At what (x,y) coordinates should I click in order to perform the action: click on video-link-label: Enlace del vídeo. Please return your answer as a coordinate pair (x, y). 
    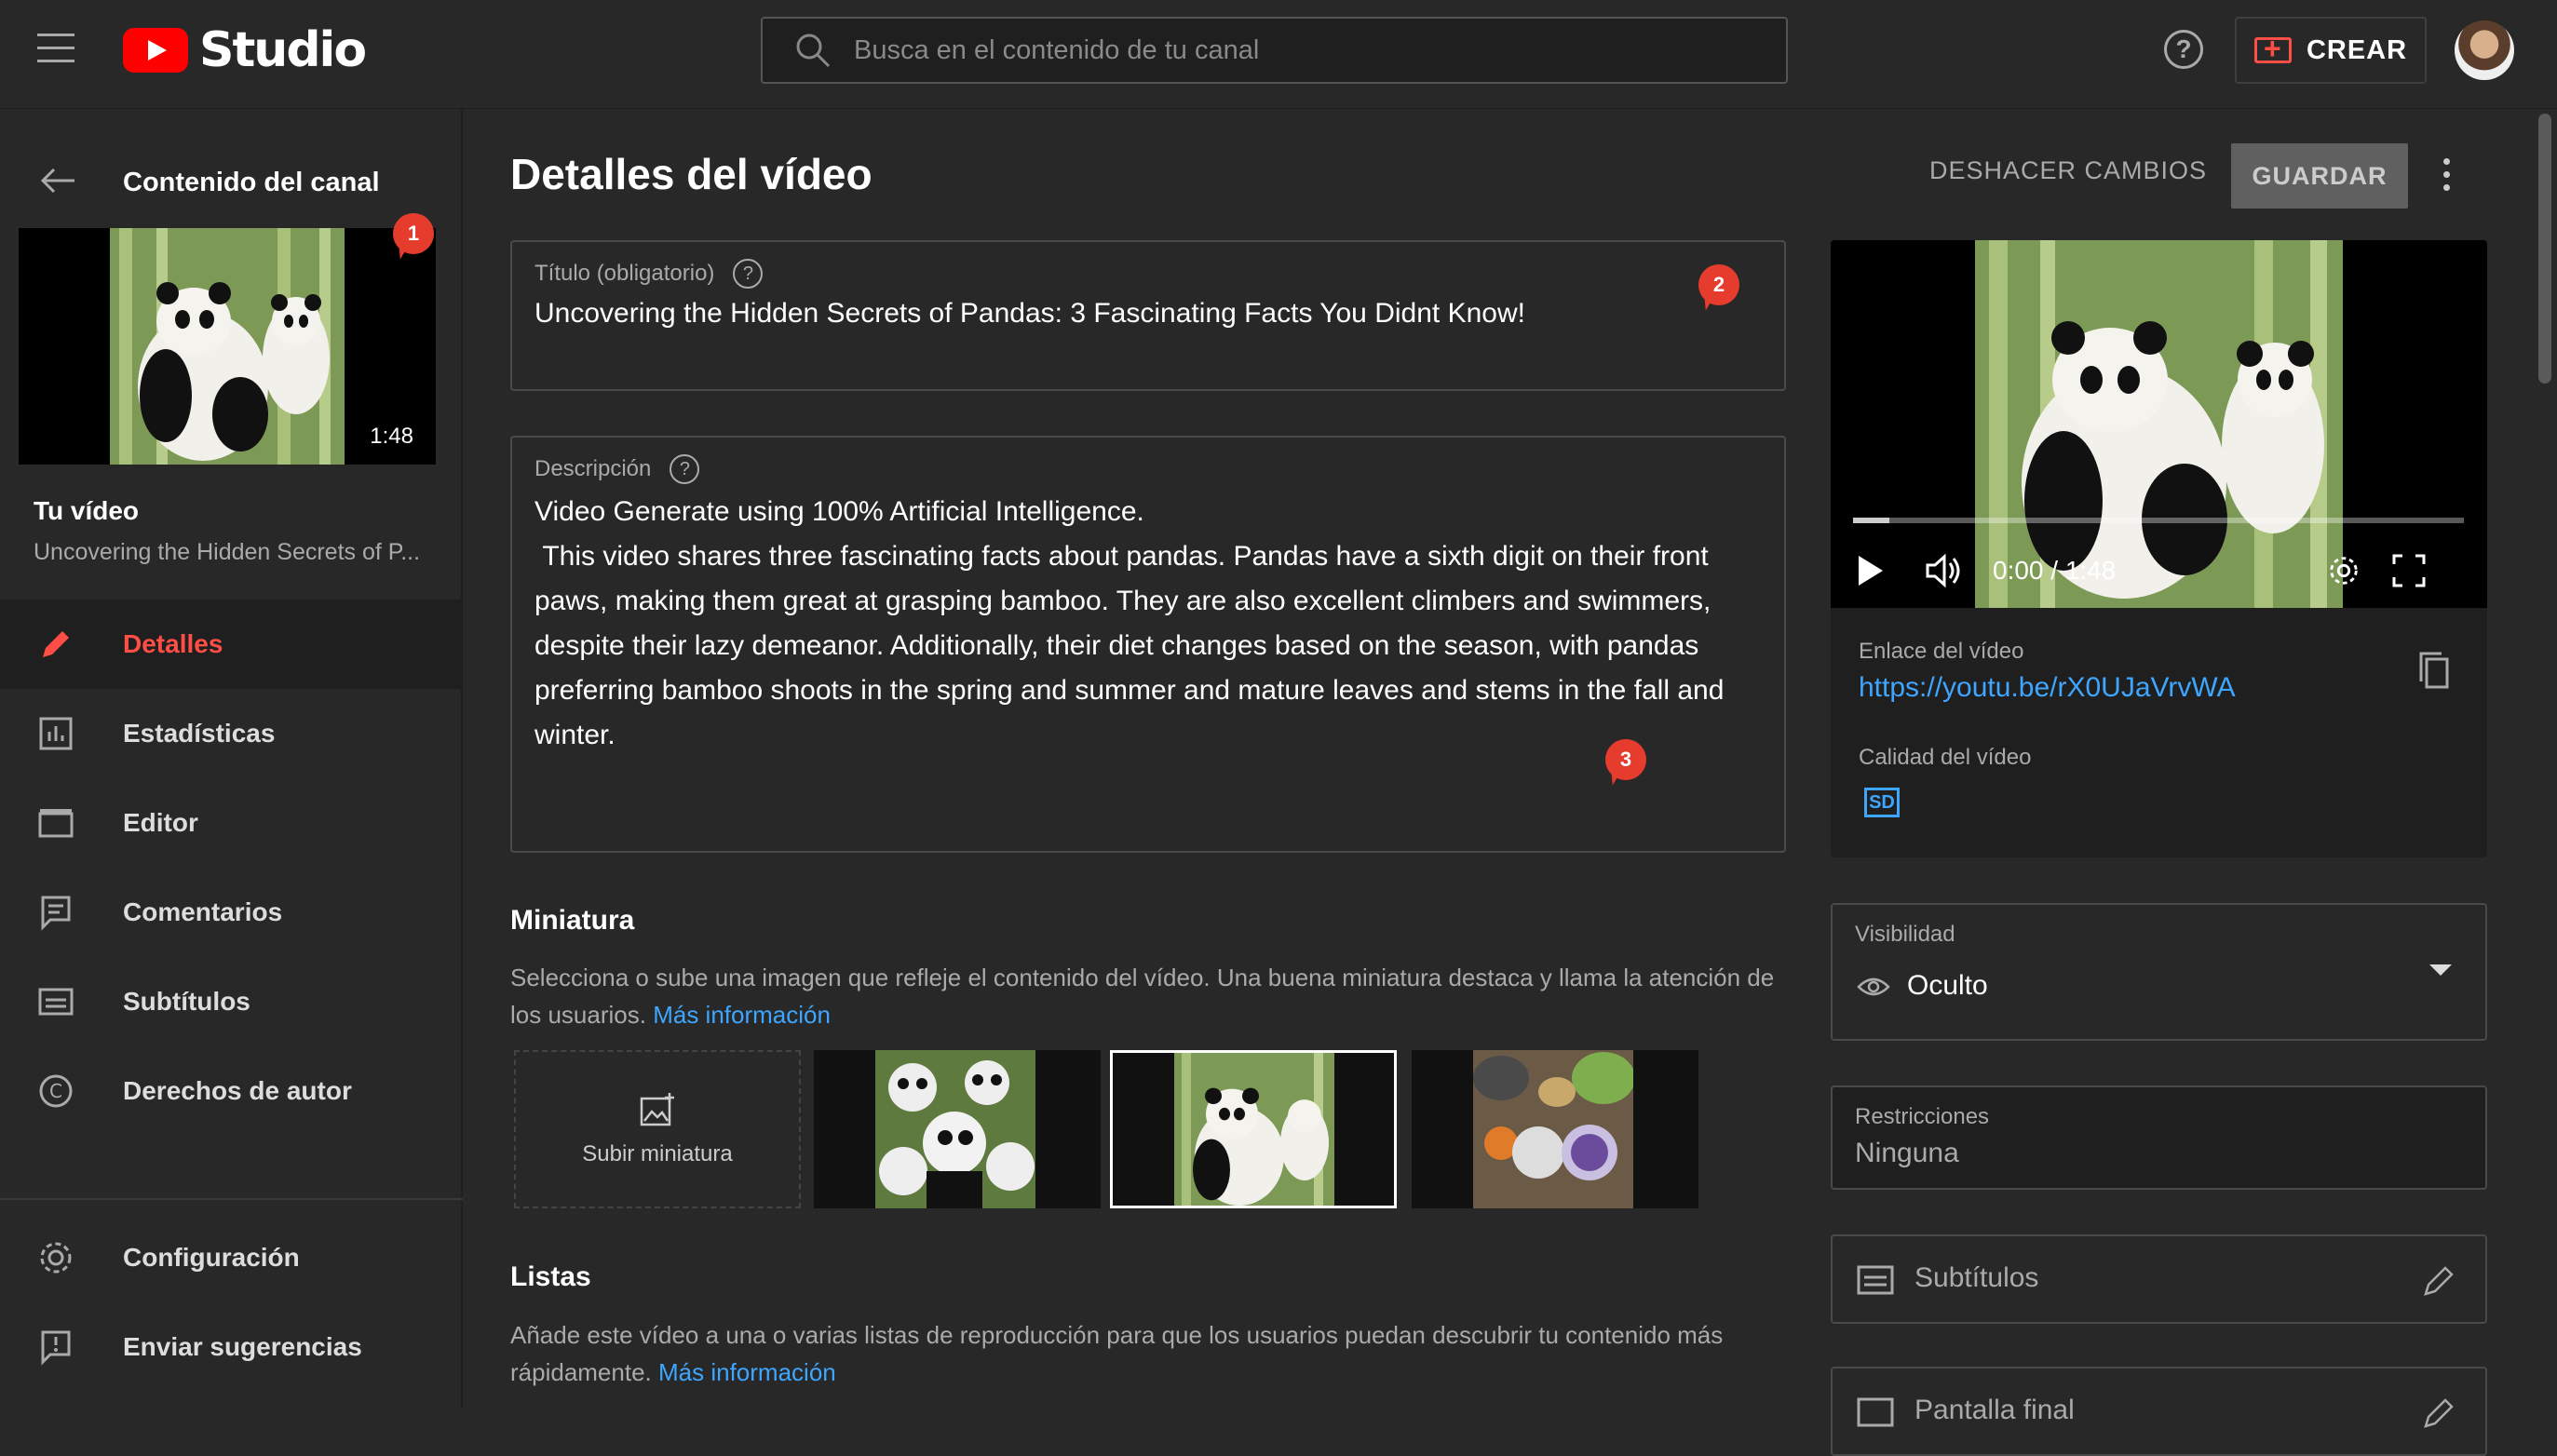
    Looking at the image, I should click on (1941, 651).